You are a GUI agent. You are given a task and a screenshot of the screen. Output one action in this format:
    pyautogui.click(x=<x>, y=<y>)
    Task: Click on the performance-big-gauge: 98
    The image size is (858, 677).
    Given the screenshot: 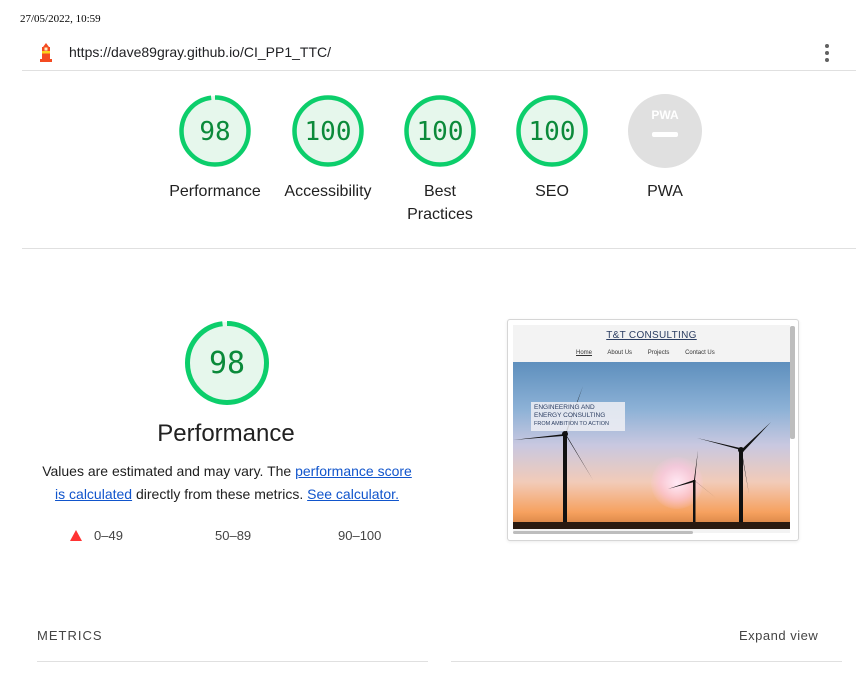 What is the action you would take?
    pyautogui.click(x=227, y=363)
    